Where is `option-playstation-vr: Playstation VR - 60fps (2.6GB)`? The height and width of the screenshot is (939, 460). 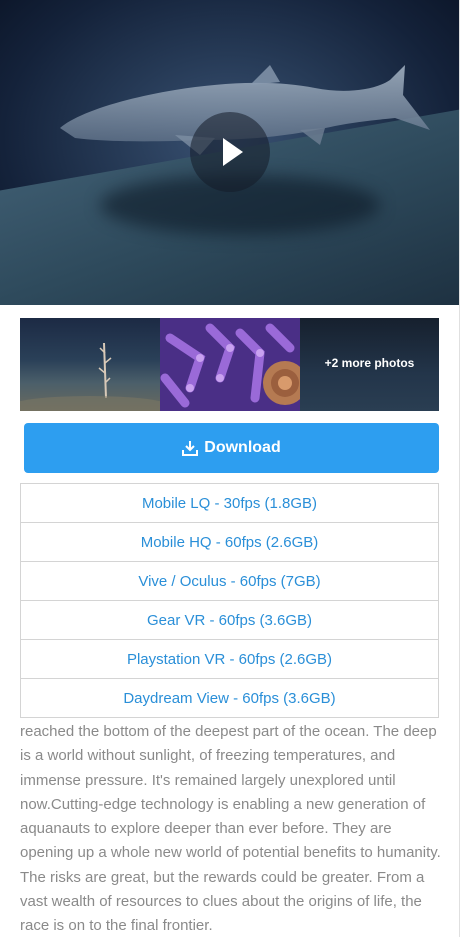
option-playstation-vr: Playstation VR - 60fps (2.6GB) is located at coordinates (229, 659).